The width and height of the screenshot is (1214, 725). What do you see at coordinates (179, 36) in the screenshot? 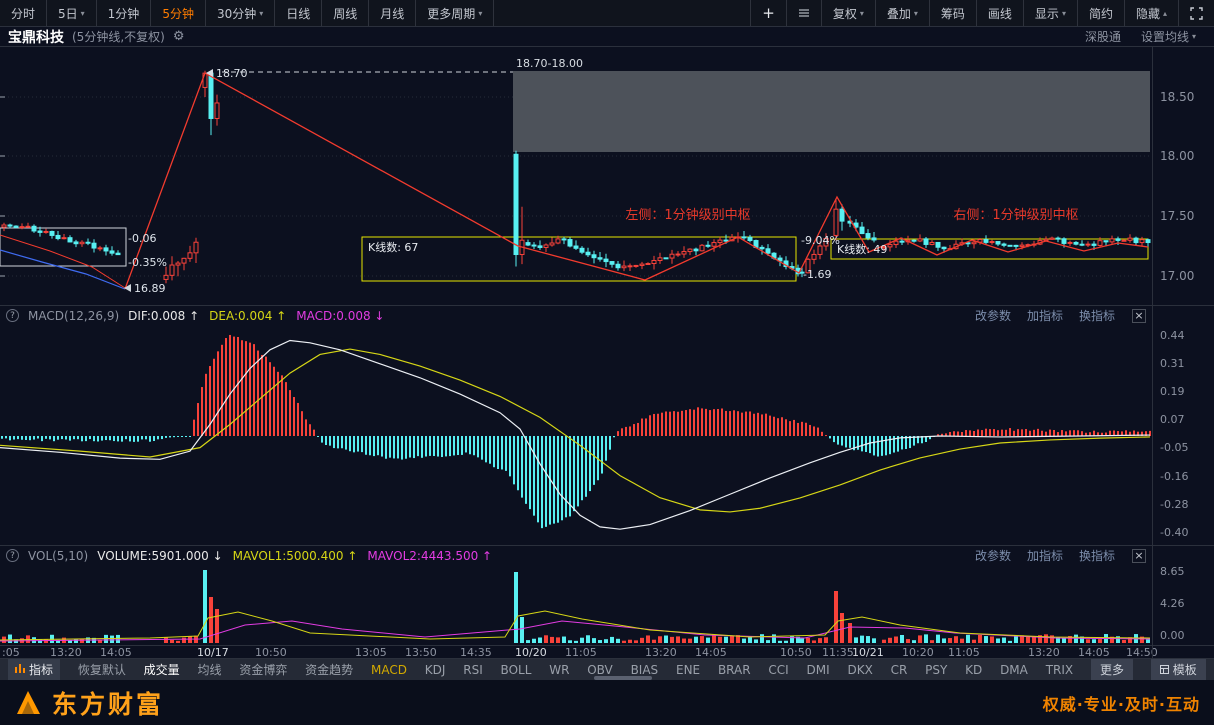
I see `gear-icon: ⚙` at bounding box center [179, 36].